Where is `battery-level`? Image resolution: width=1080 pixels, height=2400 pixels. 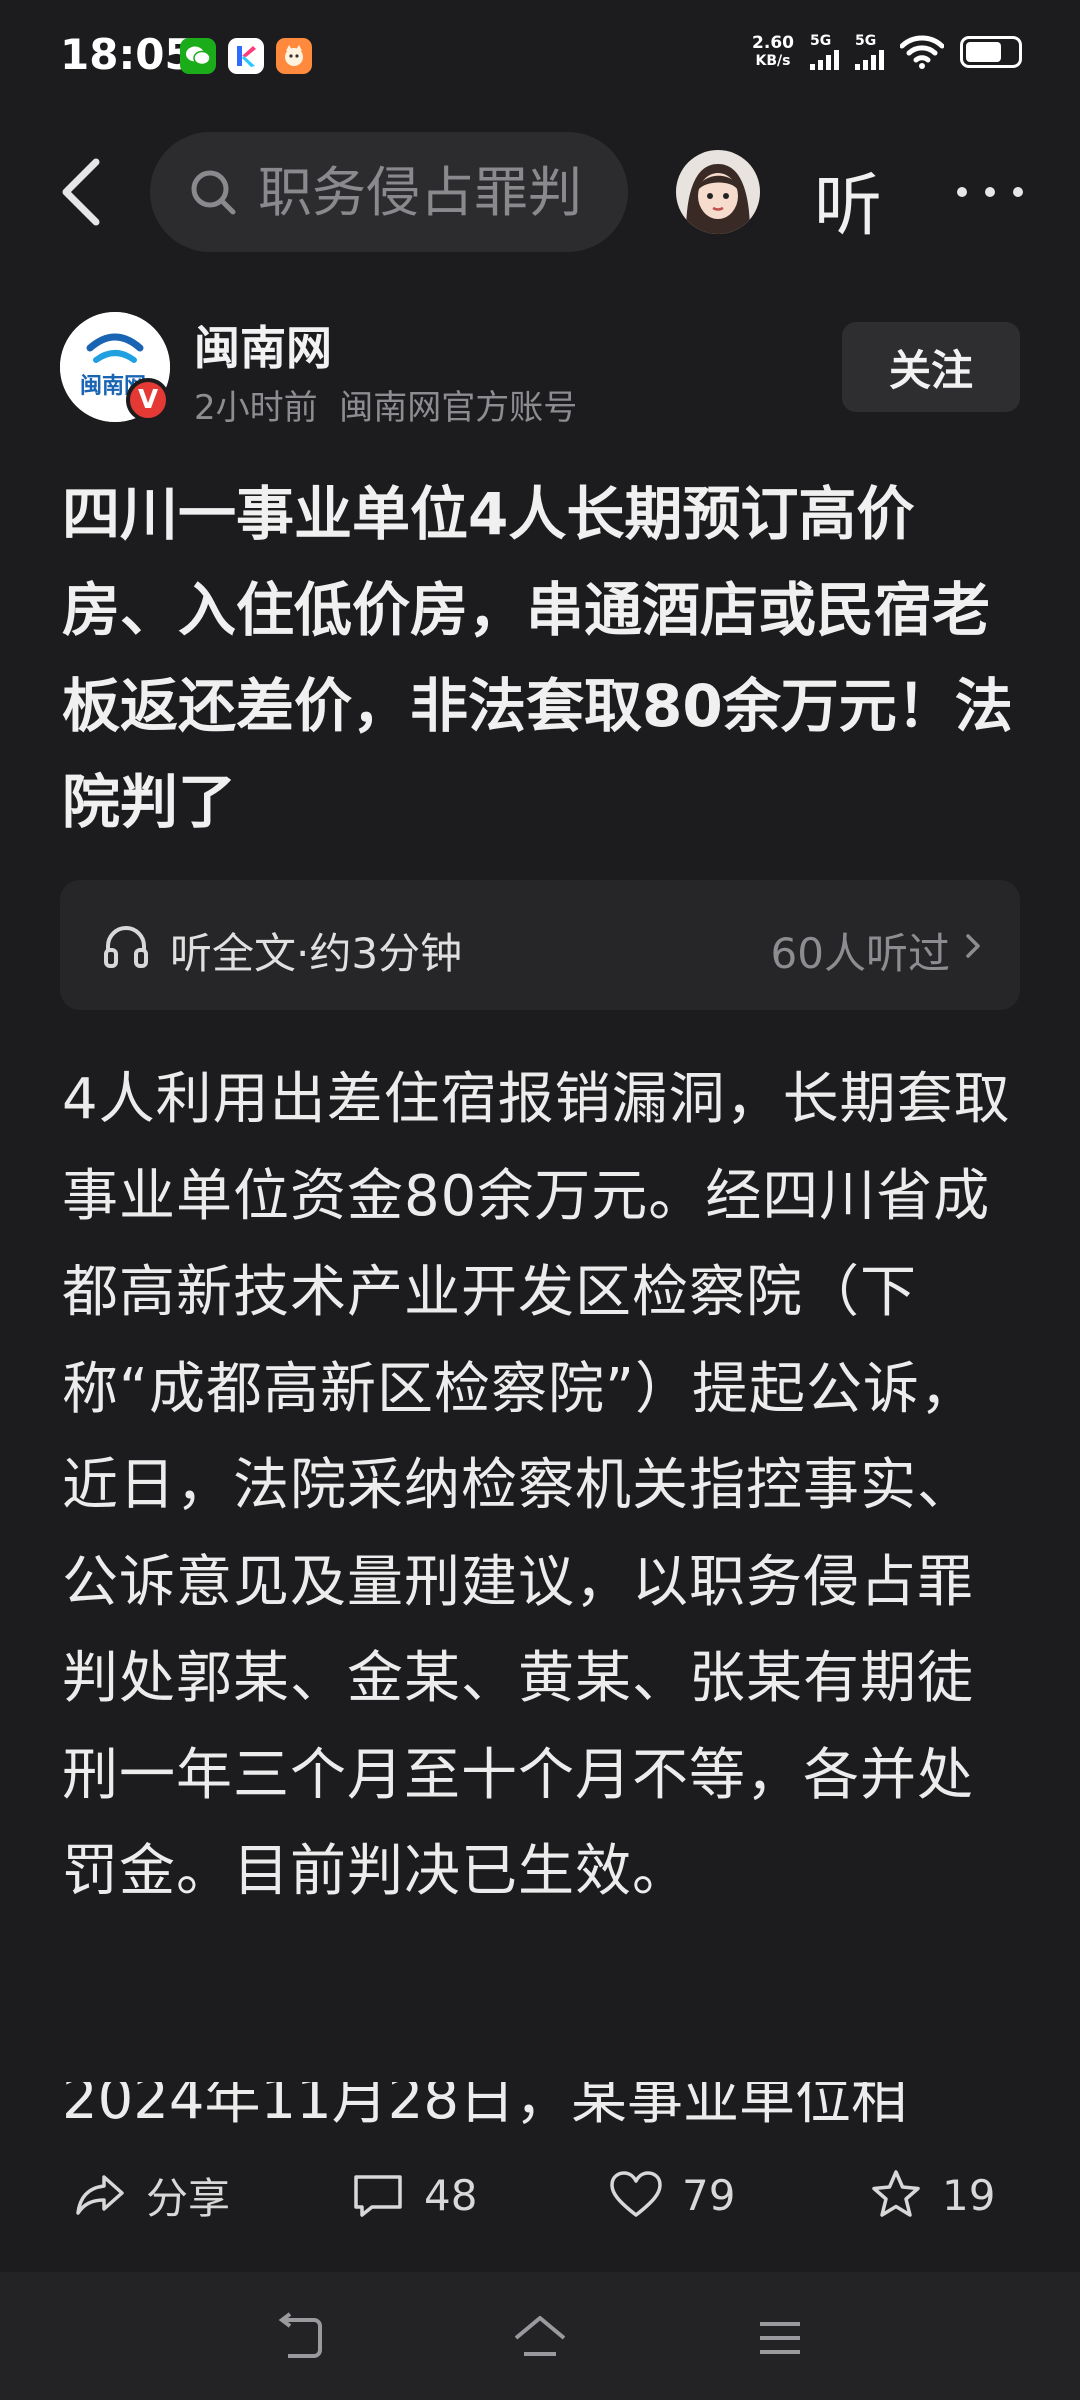 battery-level is located at coordinates (983, 52).